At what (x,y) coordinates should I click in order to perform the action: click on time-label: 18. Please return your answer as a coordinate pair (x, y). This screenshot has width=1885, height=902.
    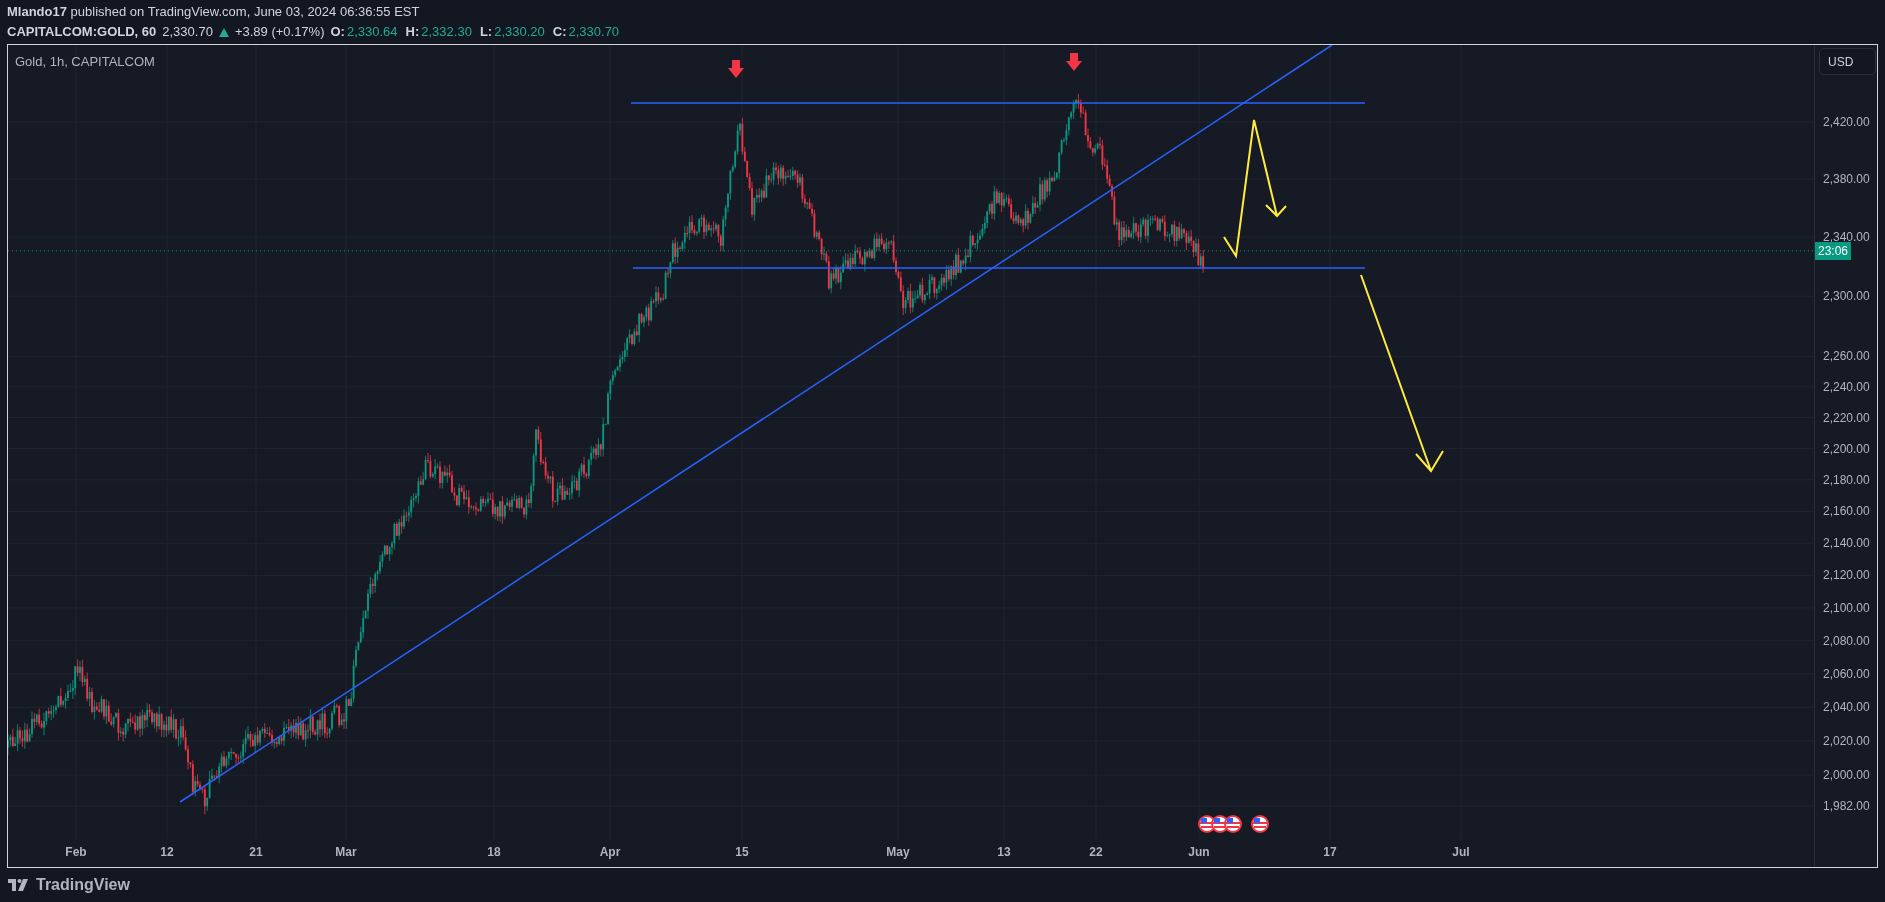
    Looking at the image, I should click on (494, 852).